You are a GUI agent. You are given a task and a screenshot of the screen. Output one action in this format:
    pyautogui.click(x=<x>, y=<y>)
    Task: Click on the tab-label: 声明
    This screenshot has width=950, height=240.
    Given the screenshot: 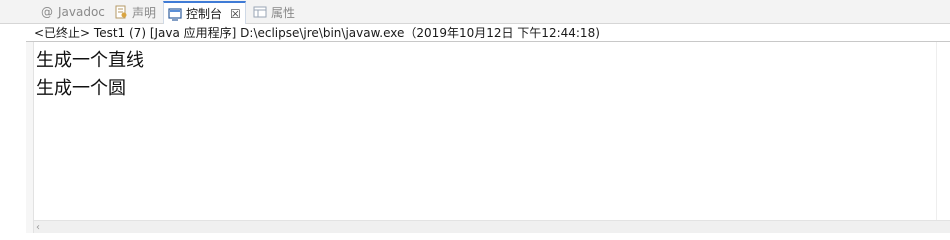 What is the action you would take?
    pyautogui.click(x=144, y=12)
    